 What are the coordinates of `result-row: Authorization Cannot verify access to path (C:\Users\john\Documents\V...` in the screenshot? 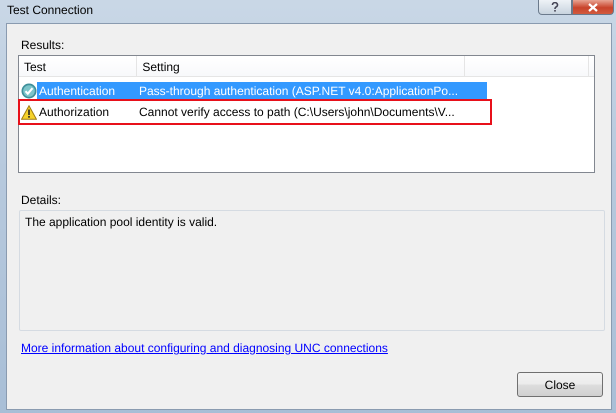 It's located at (262, 112).